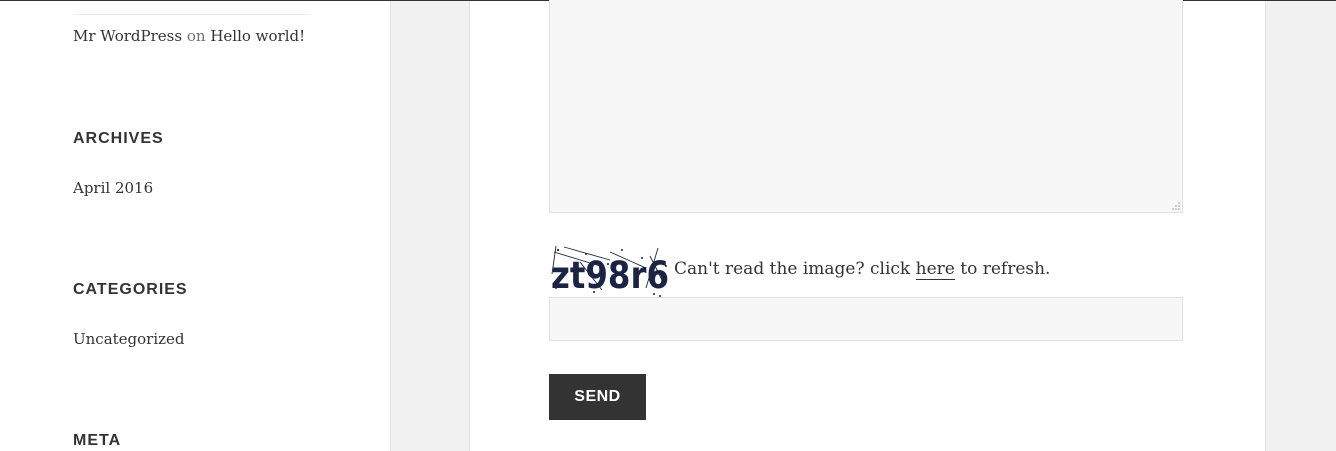 This screenshot has height=451, width=1336. What do you see at coordinates (792, 269) in the screenshot?
I see `captcha-prompt: Can't read the image? click` at bounding box center [792, 269].